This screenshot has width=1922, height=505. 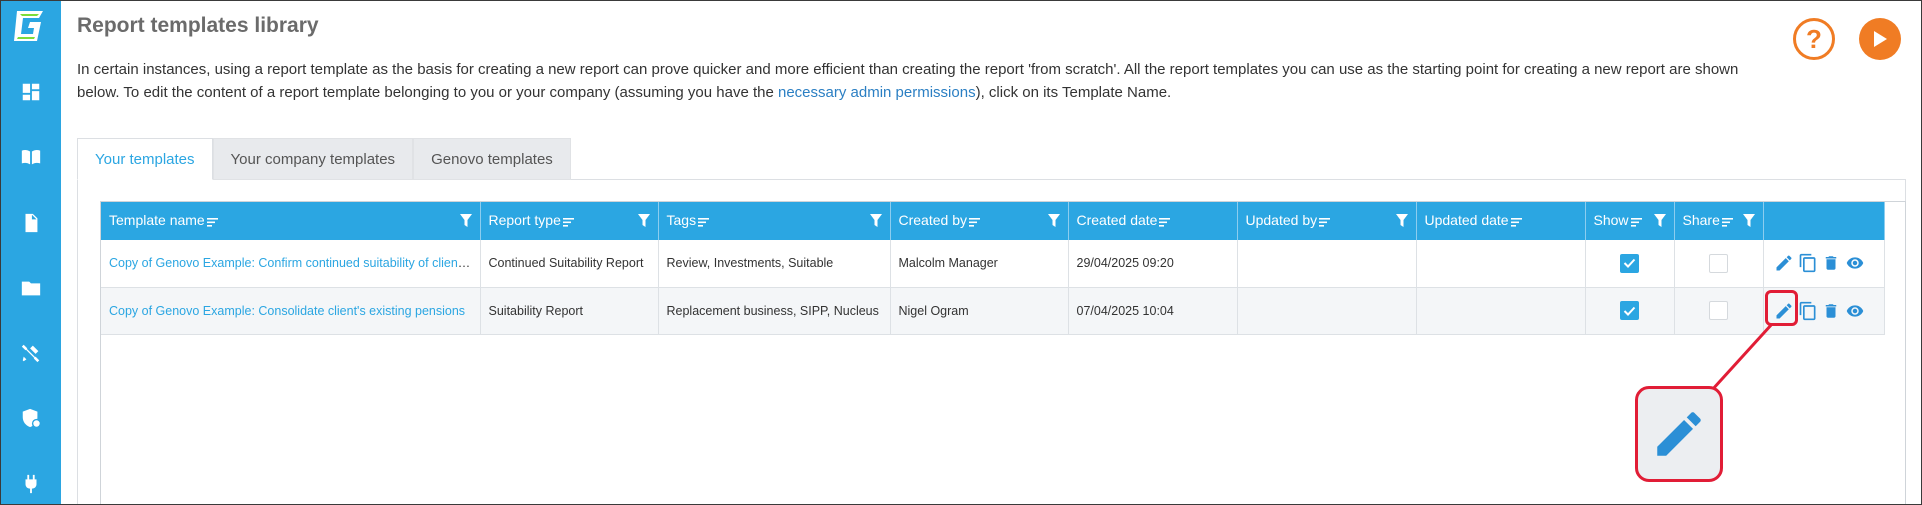 I want to click on created-date-cell: 29/04/2025 09:20, so click(x=1153, y=264).